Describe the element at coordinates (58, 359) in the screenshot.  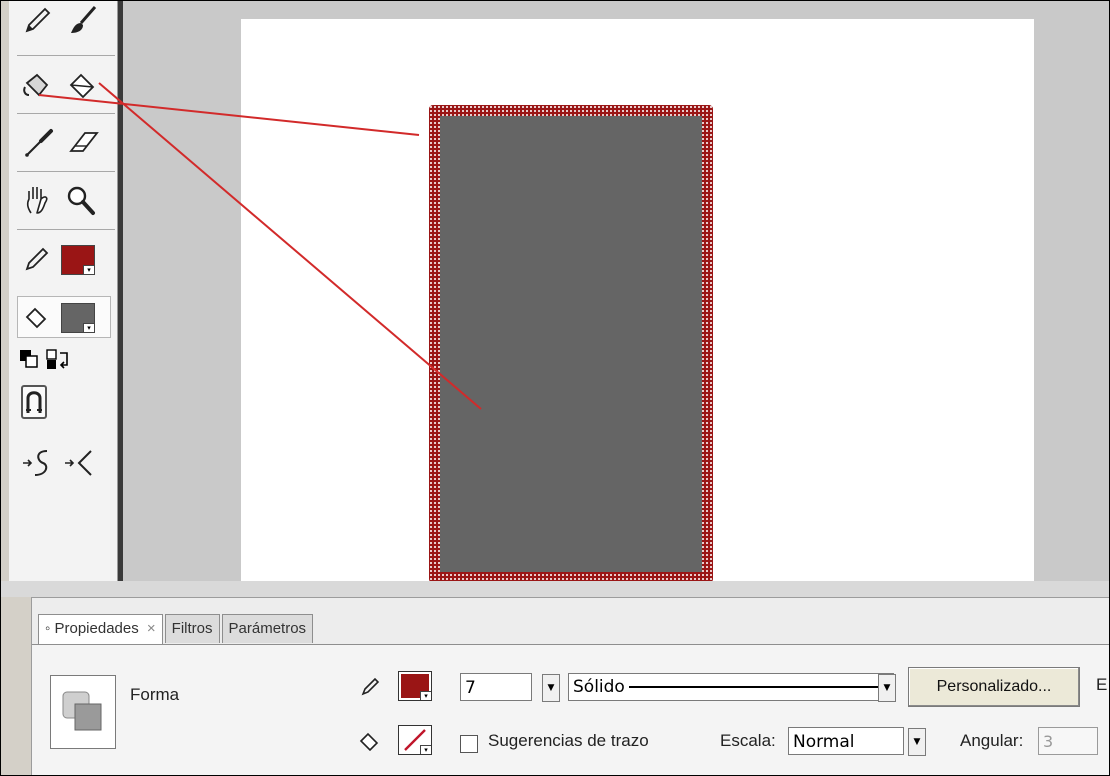
I see `swap-icon` at that location.